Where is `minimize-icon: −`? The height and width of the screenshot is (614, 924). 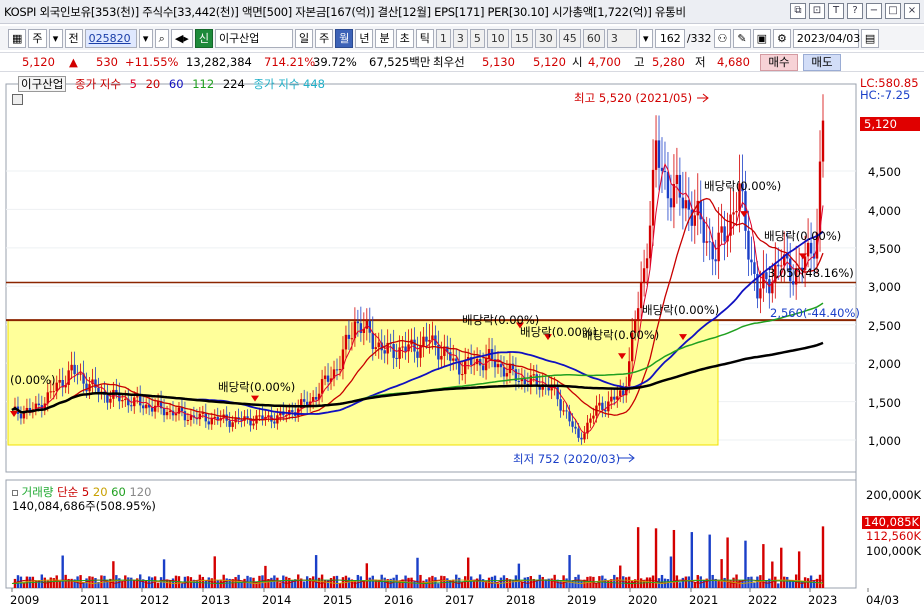 minimize-icon: − is located at coordinates (874, 11).